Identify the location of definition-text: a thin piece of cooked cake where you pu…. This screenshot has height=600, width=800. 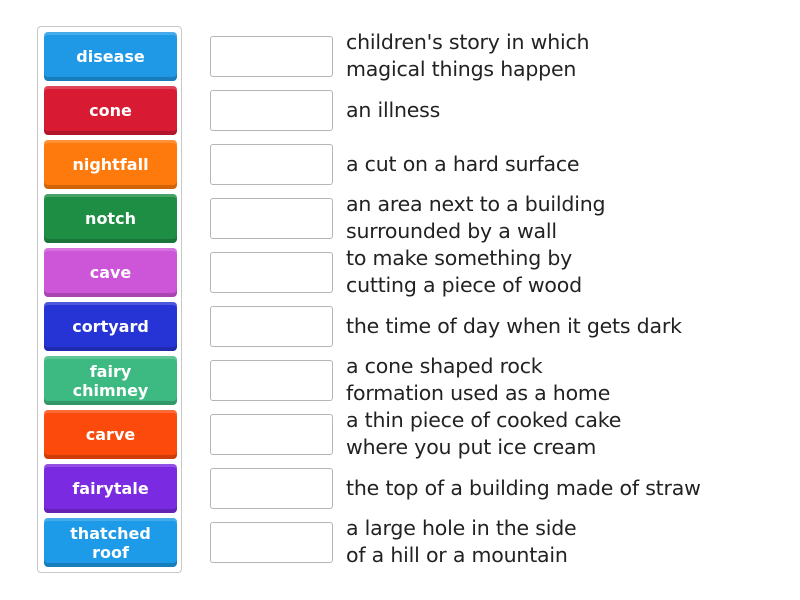
(566, 434).